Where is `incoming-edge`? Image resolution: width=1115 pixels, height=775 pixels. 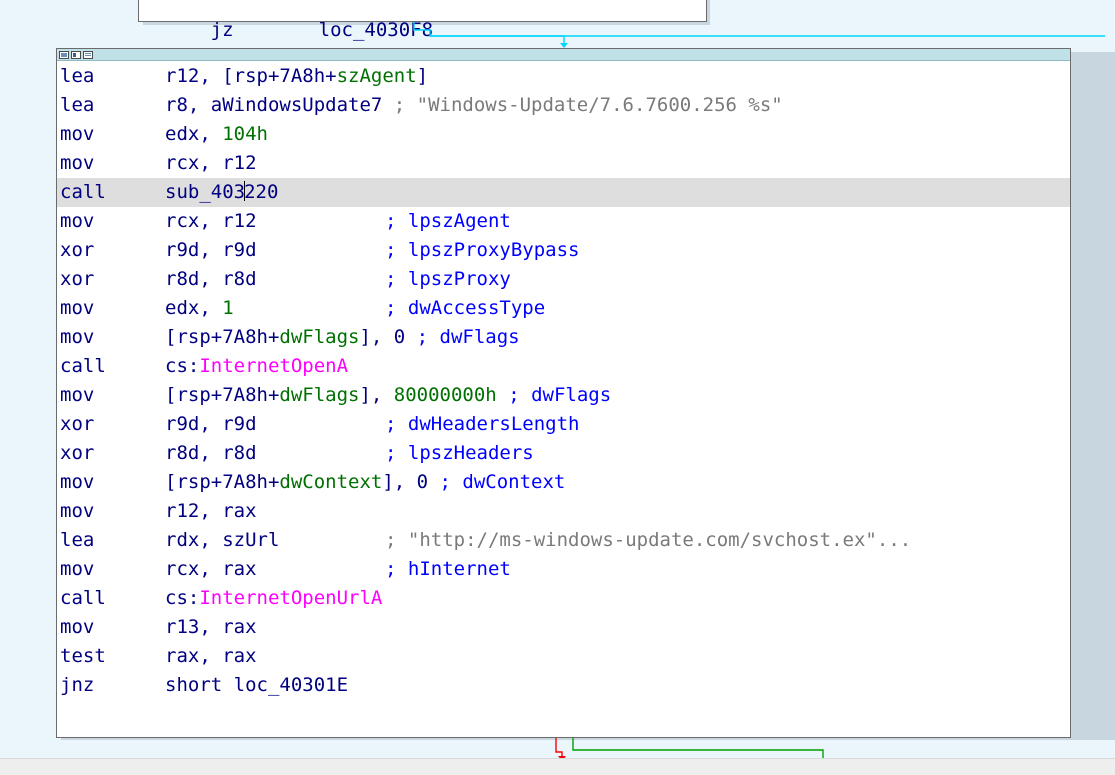 incoming-edge is located at coordinates (497, 39).